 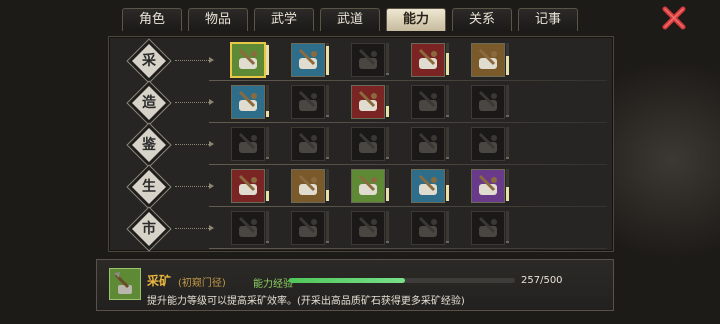 What do you see at coordinates (427, 100) in the screenshot?
I see `pestle-icon` at bounding box center [427, 100].